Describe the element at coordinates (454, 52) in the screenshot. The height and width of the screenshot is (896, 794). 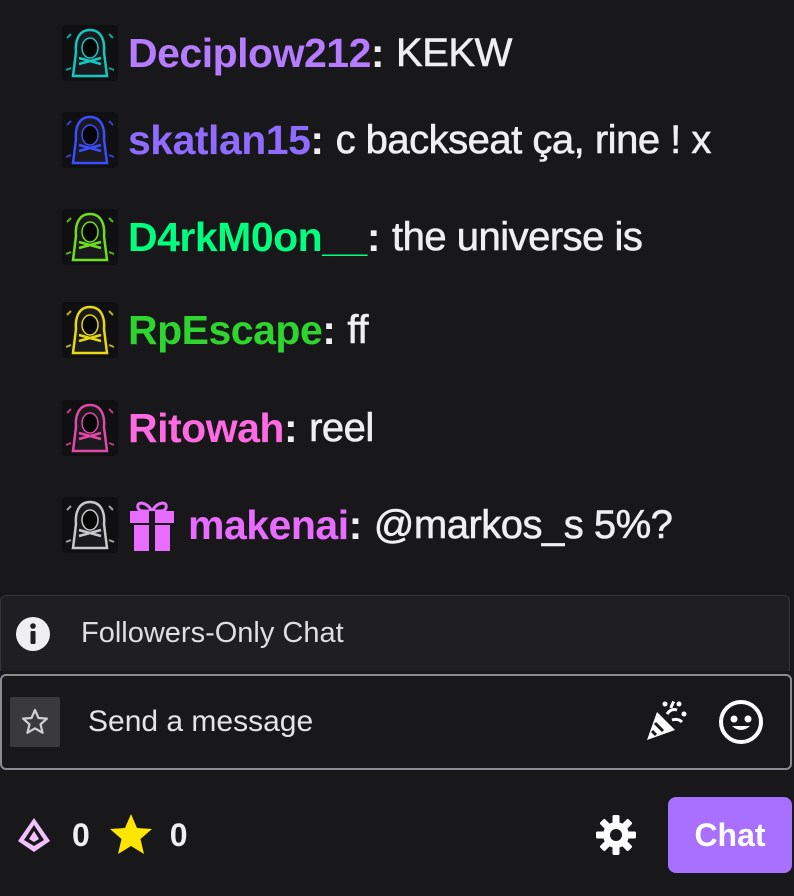
I see `chat-message-text: KEKW` at that location.